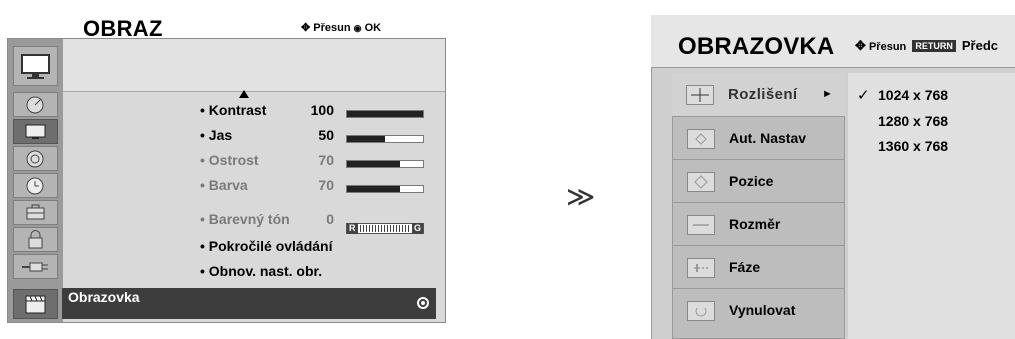 The image size is (1015, 339). I want to click on size-icon, so click(701, 225).